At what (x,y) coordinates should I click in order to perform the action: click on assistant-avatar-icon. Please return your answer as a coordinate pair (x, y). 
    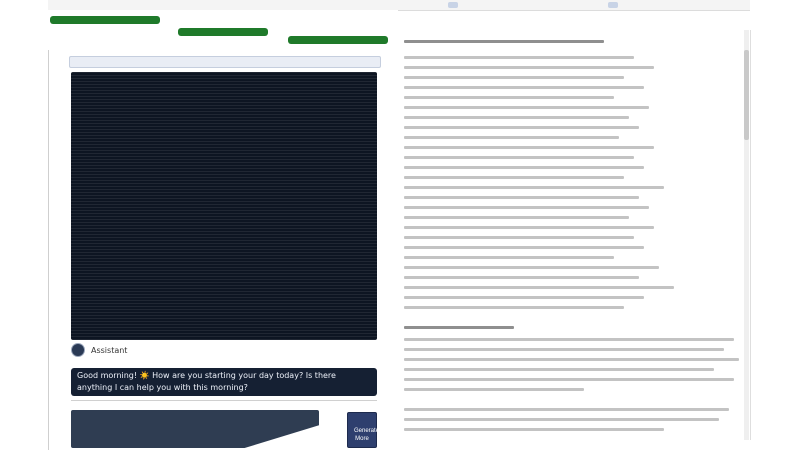
    Looking at the image, I should click on (78, 350).